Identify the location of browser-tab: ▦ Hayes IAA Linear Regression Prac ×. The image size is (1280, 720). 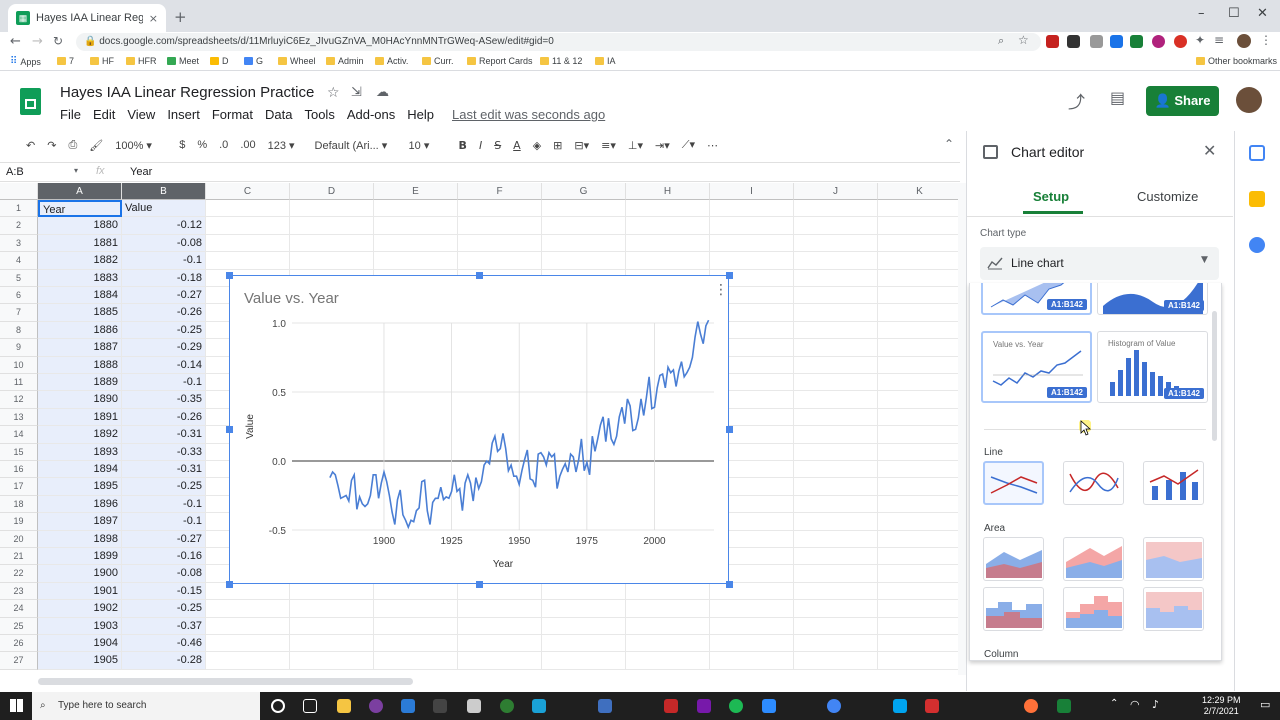
(87, 18).